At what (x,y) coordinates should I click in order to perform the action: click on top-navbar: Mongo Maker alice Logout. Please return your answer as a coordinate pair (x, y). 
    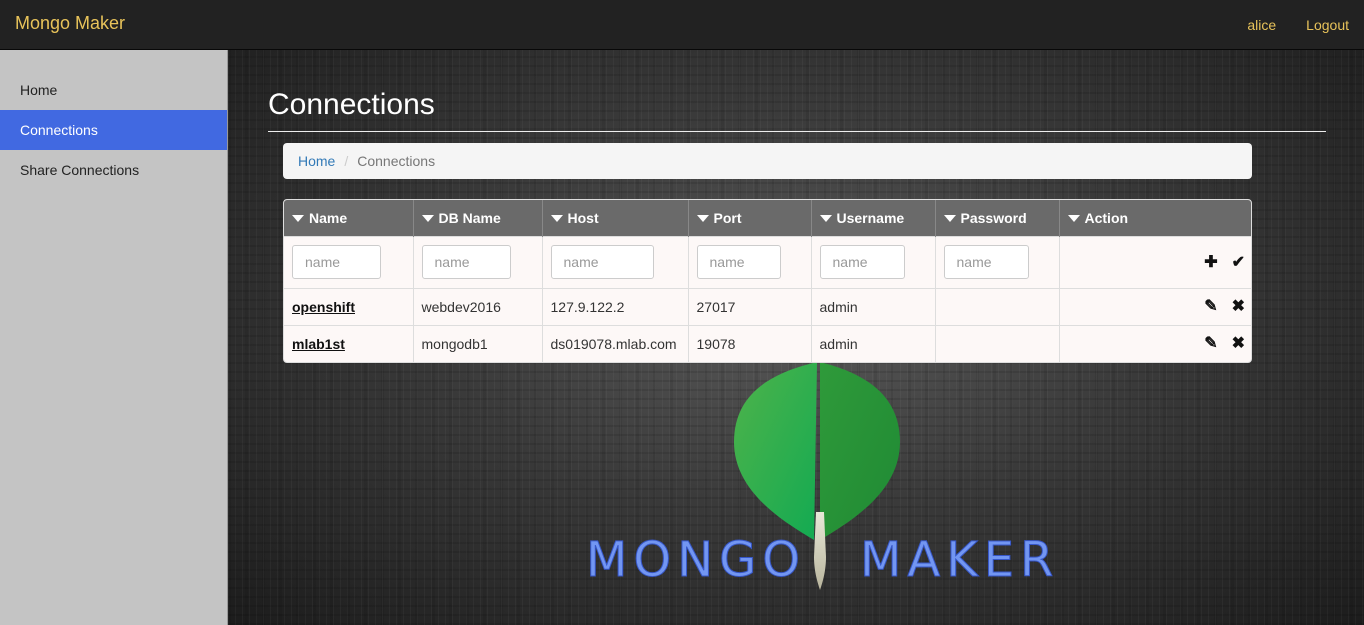
    Looking at the image, I should click on (682, 25).